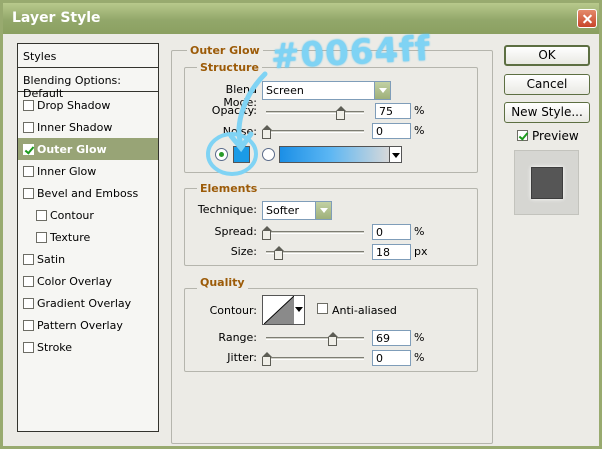 This screenshot has height=449, width=602. I want to click on style-preview, so click(546, 182).